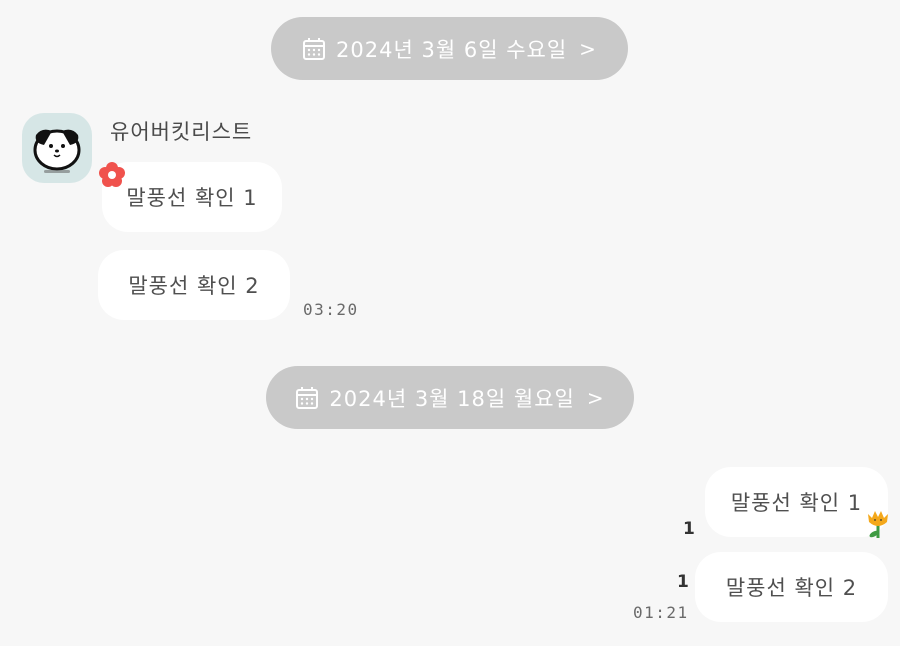 The width and height of the screenshot is (900, 646). I want to click on date-separator: 2024년 3월 18일 월요일 >, so click(450, 397).